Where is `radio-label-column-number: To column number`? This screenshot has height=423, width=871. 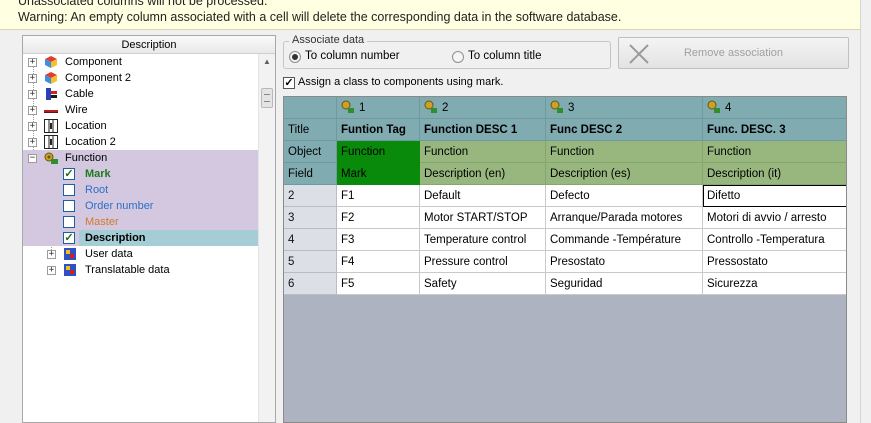 radio-label-column-number: To column number is located at coordinates (352, 56).